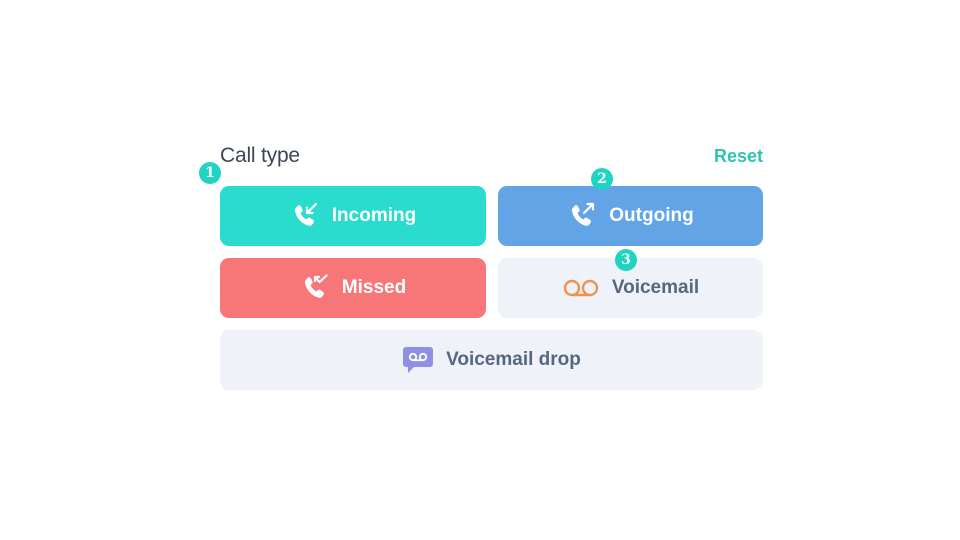 The height and width of the screenshot is (540, 960). I want to click on panel-header: Call type Reset, so click(491, 156).